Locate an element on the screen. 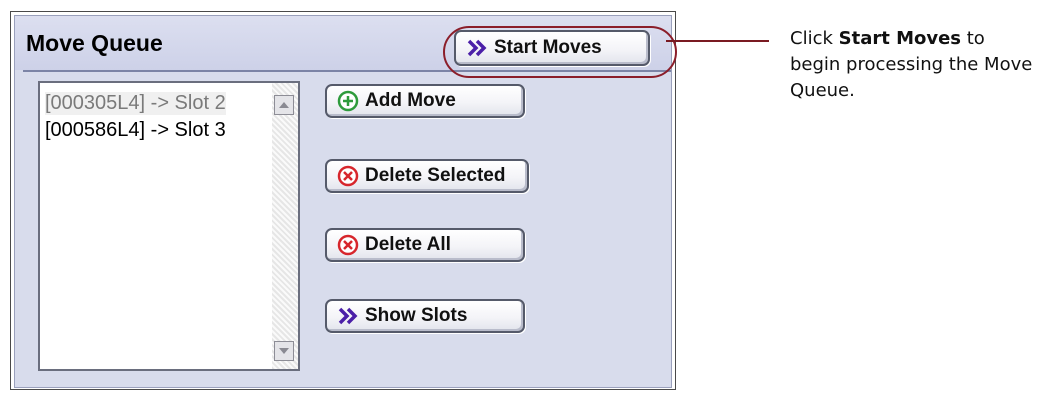  delete-selected-label: Delete Selected is located at coordinates (435, 175).